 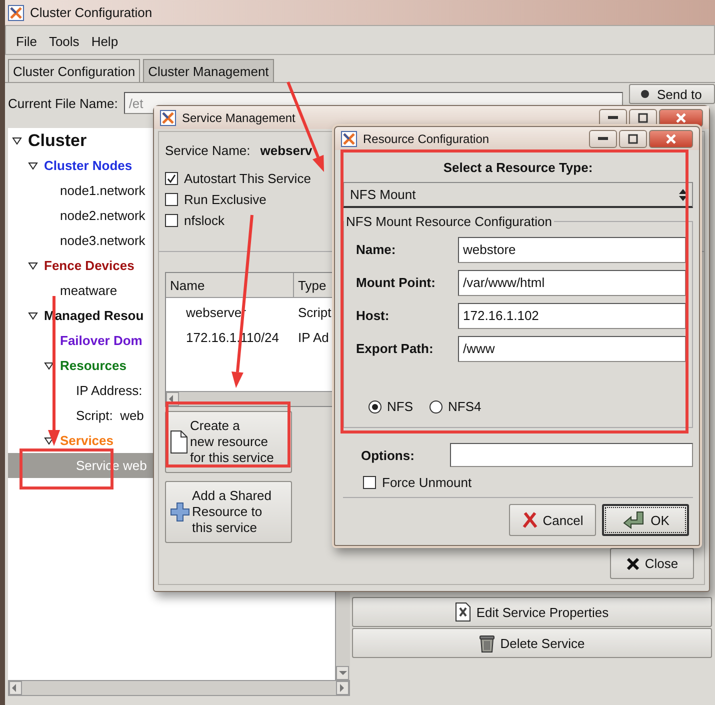 I want to click on column-header: Name, so click(x=230, y=285).